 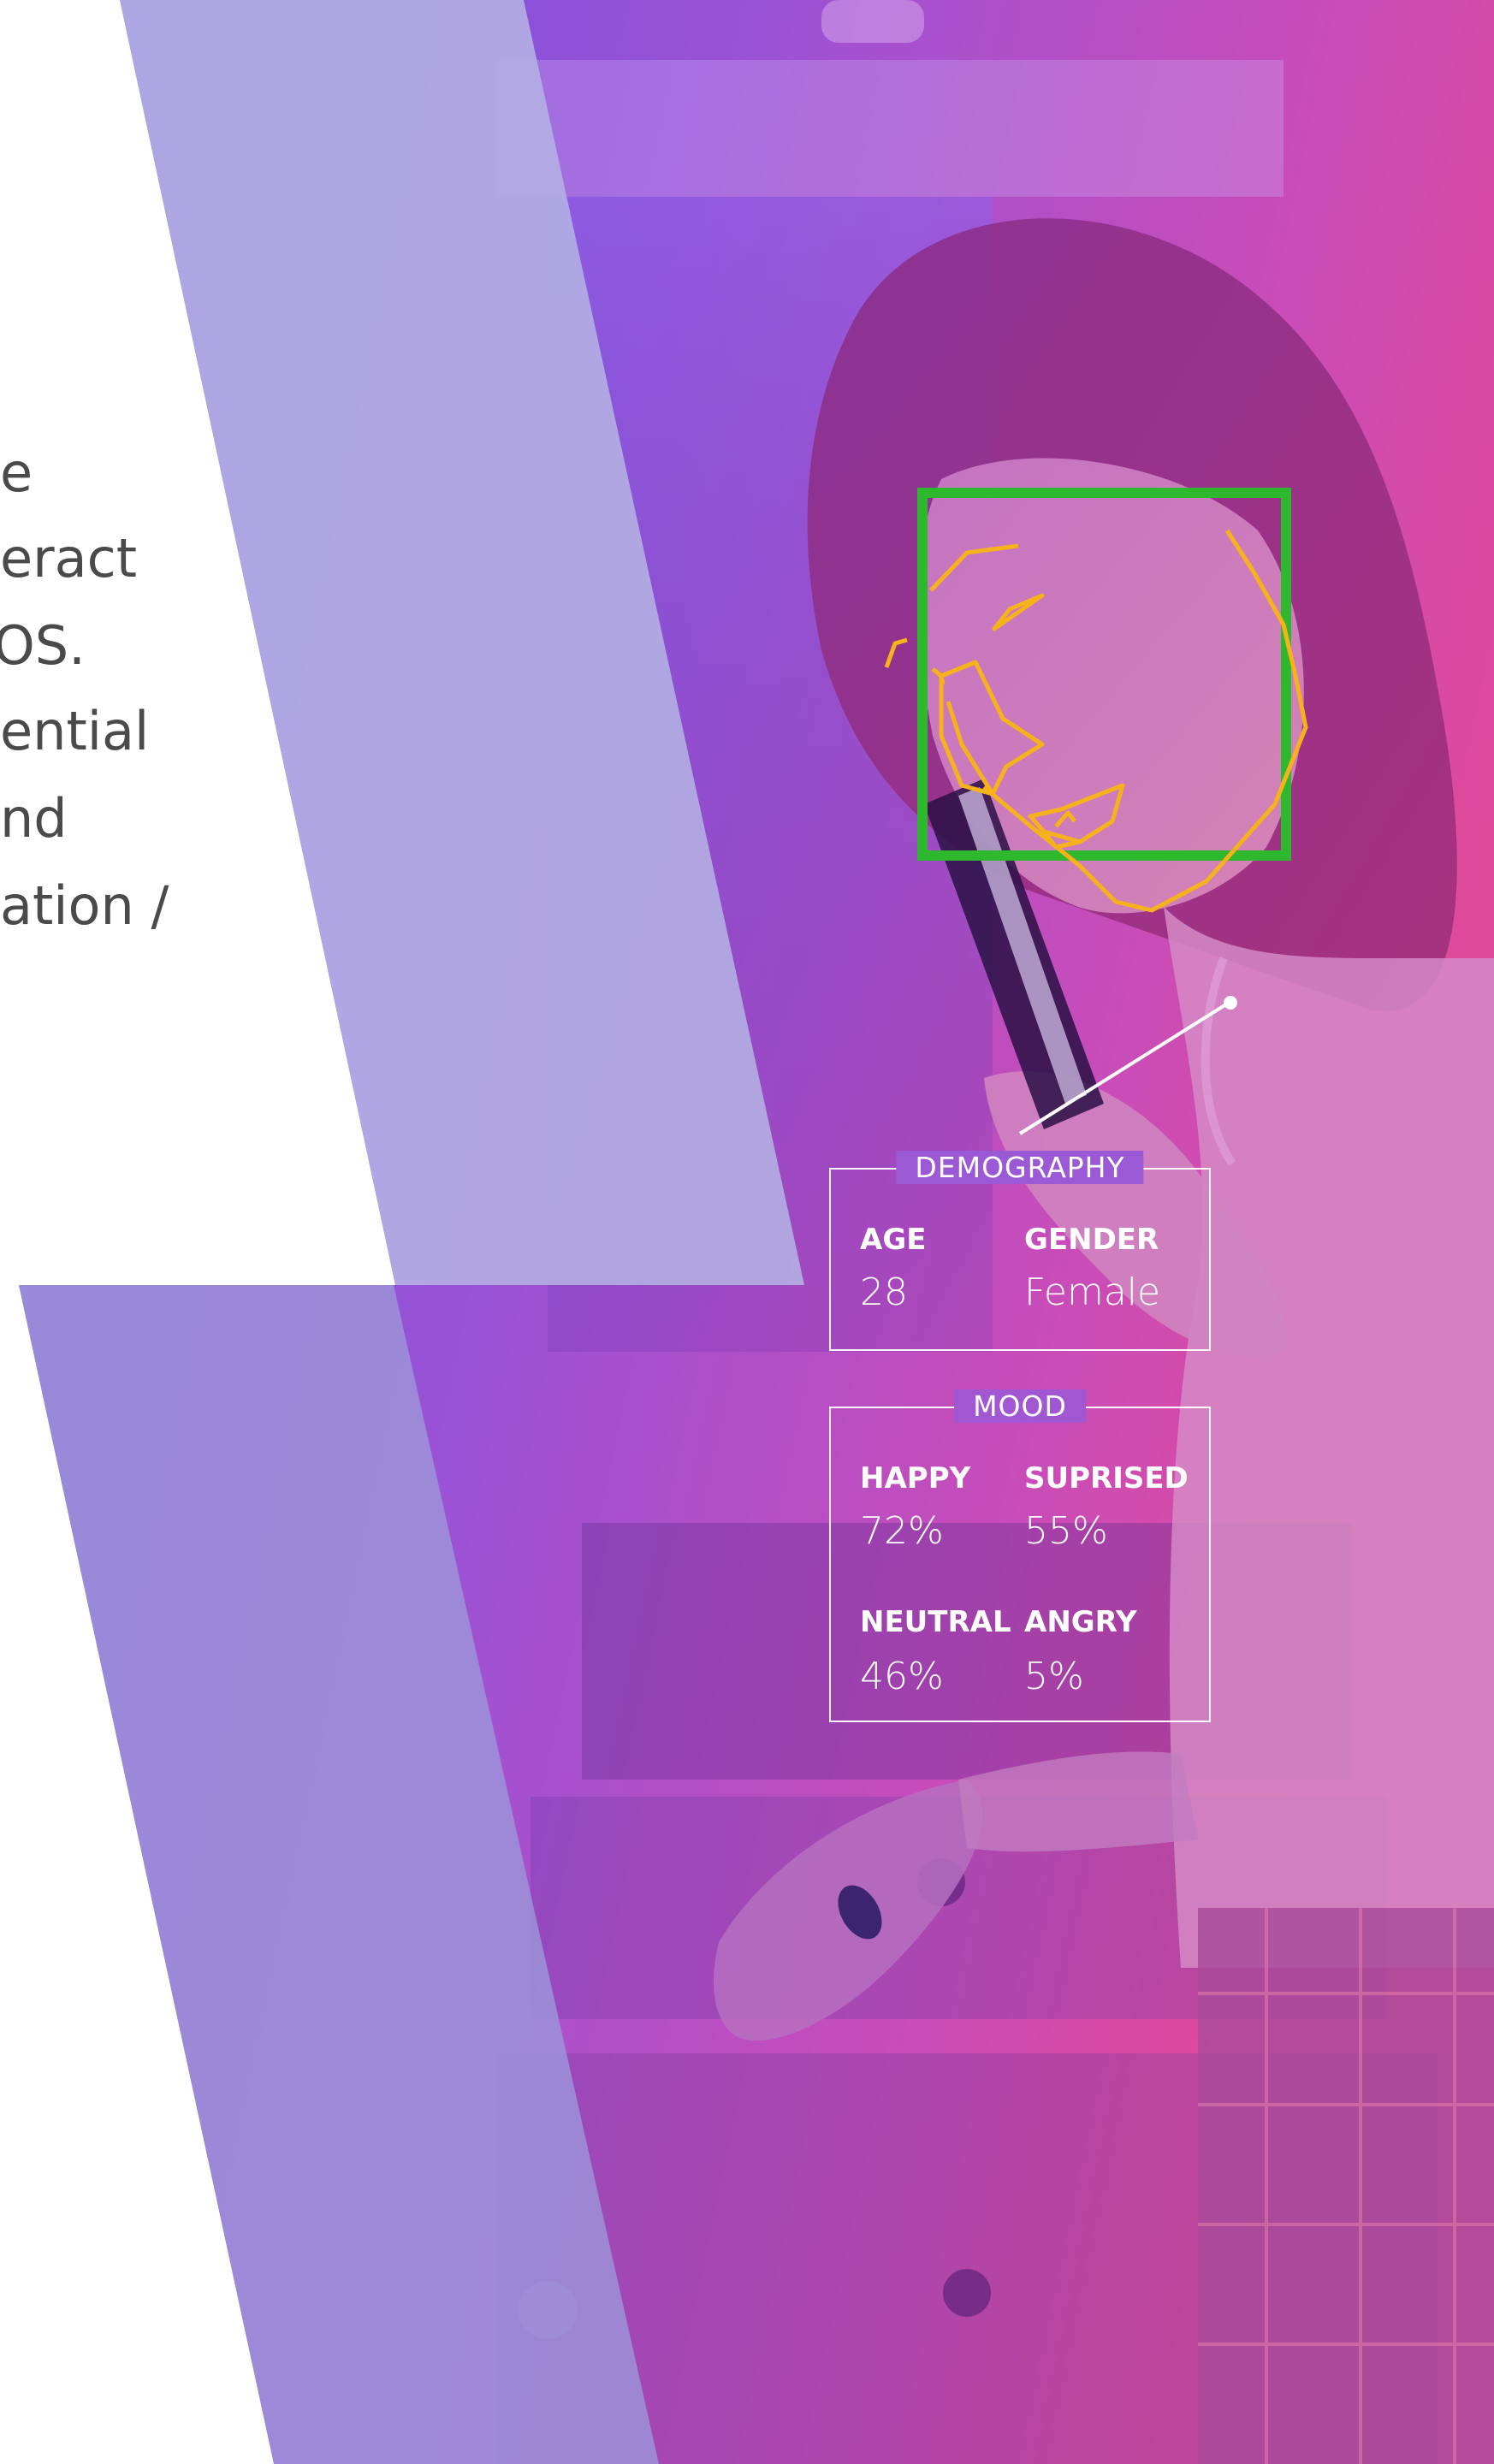 I want to click on skirt, so click(x=1346, y=2186).